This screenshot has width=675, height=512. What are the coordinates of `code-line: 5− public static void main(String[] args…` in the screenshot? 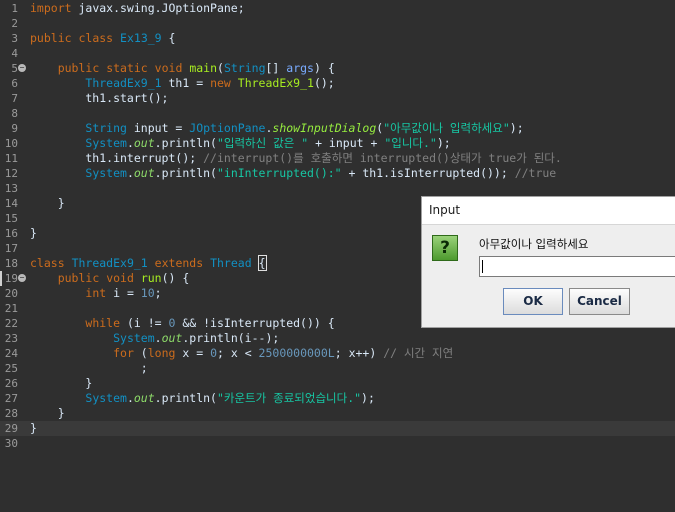 It's located at (337, 68).